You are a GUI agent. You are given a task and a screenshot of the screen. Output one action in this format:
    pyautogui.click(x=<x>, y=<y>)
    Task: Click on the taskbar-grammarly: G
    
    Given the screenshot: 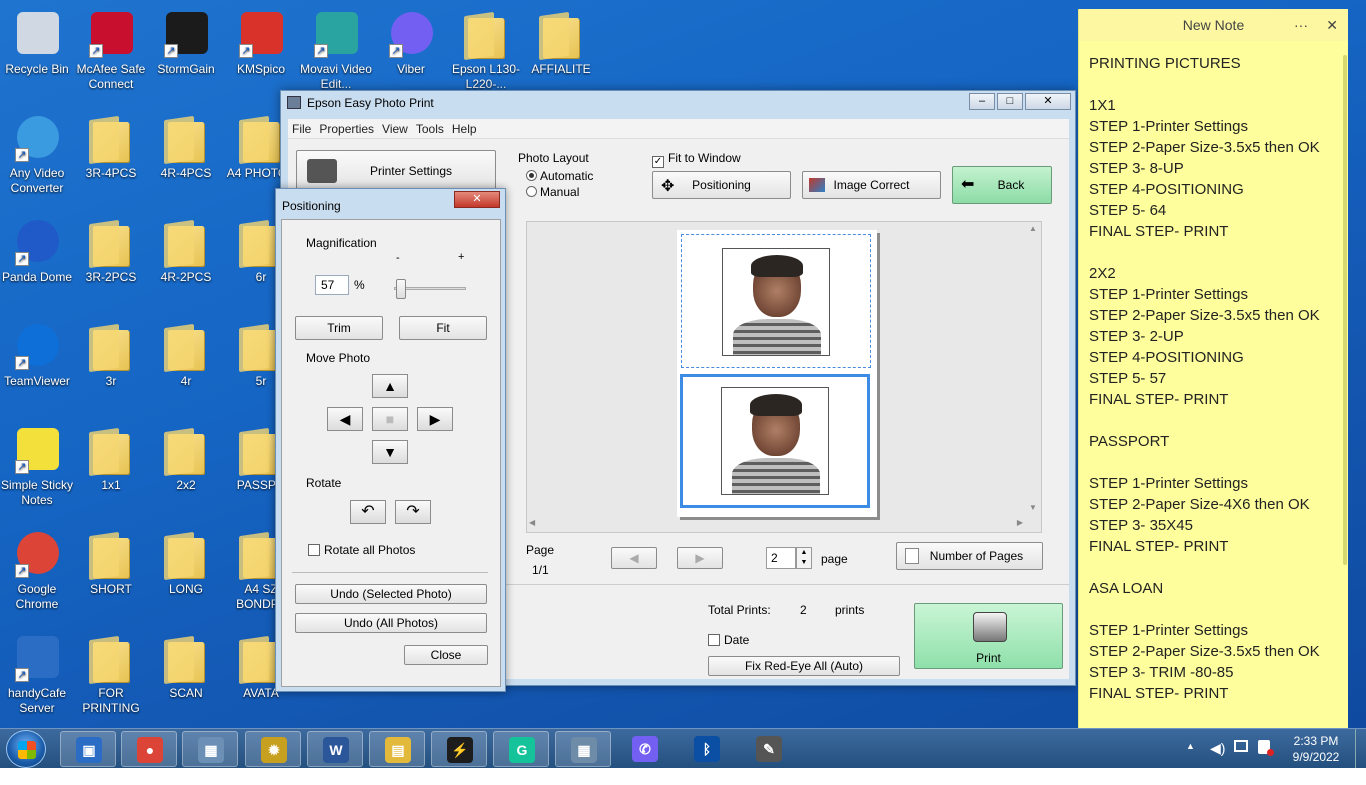 What is the action you would take?
    pyautogui.click(x=521, y=749)
    